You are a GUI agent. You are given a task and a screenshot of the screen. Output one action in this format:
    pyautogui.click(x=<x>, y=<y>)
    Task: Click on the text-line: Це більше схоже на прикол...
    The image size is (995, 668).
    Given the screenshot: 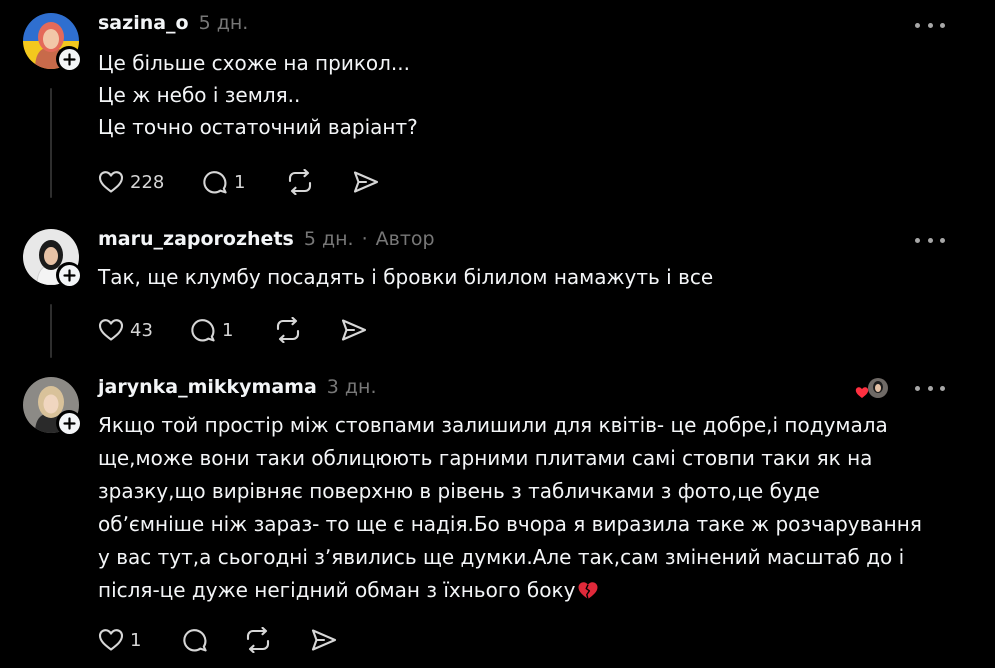 What is the action you would take?
    pyautogui.click(x=254, y=63)
    